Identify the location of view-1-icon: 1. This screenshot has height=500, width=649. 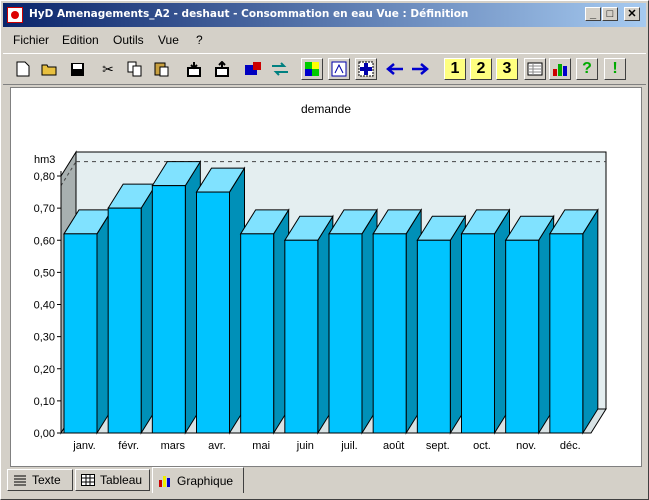
(455, 69).